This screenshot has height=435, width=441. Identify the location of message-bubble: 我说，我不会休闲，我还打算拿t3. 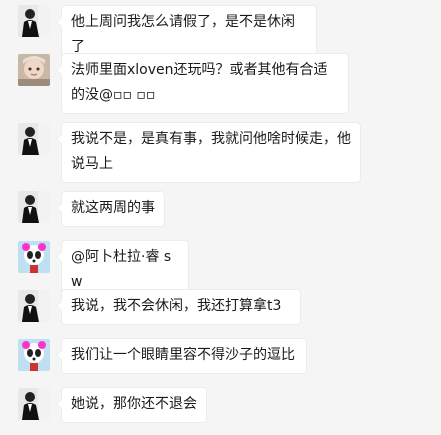
(178, 307).